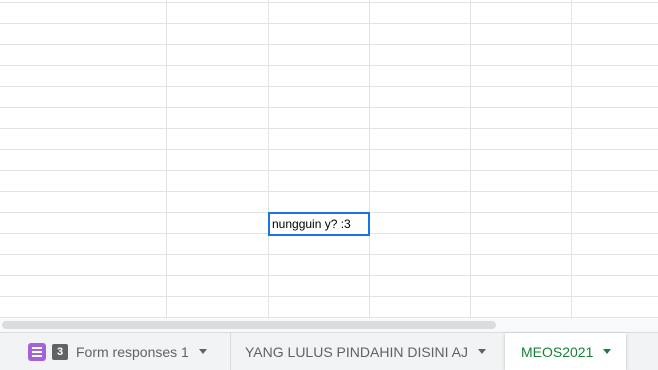 The width and height of the screenshot is (658, 370). What do you see at coordinates (37, 351) in the screenshot?
I see `form-icon` at bounding box center [37, 351].